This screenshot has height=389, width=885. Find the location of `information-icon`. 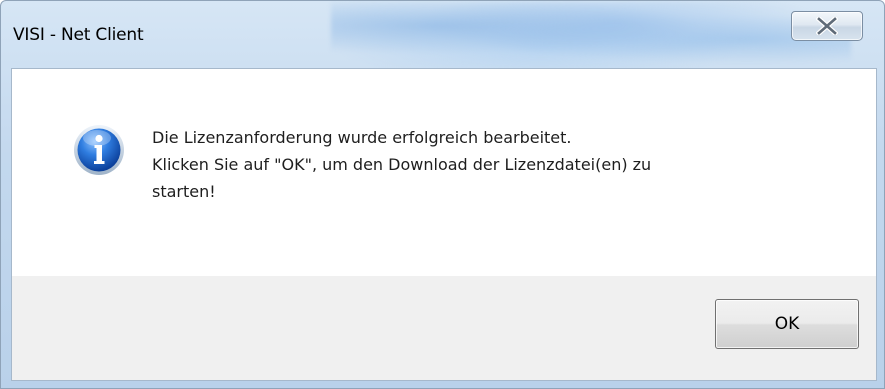

information-icon is located at coordinates (99, 150).